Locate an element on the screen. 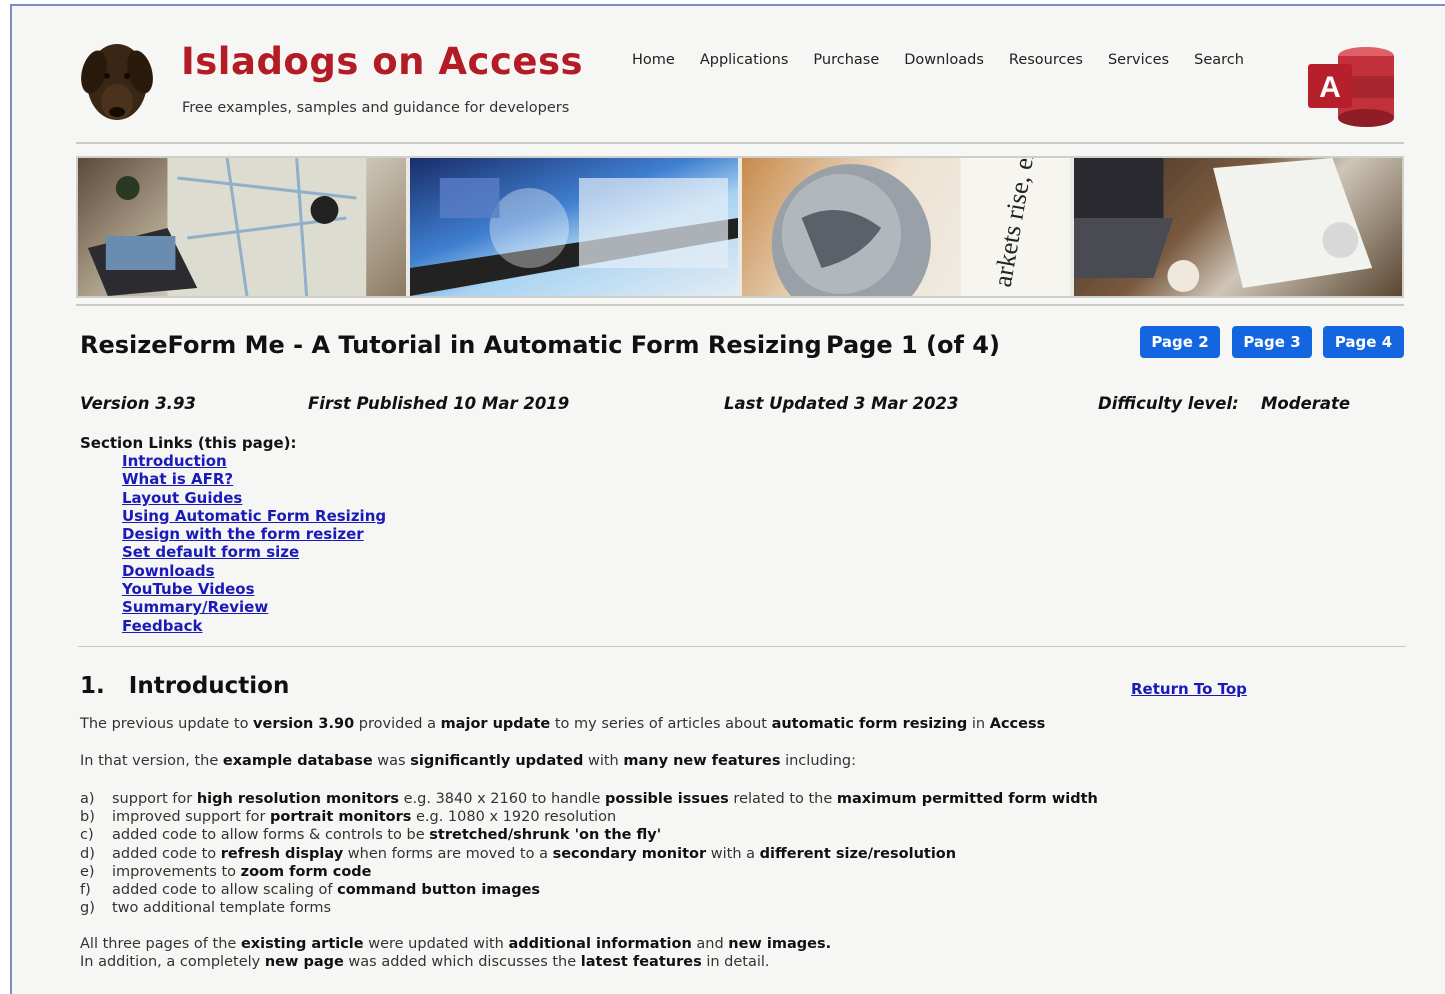 The image size is (1445, 994). version-label: Version 3.93 is located at coordinates (138, 403).